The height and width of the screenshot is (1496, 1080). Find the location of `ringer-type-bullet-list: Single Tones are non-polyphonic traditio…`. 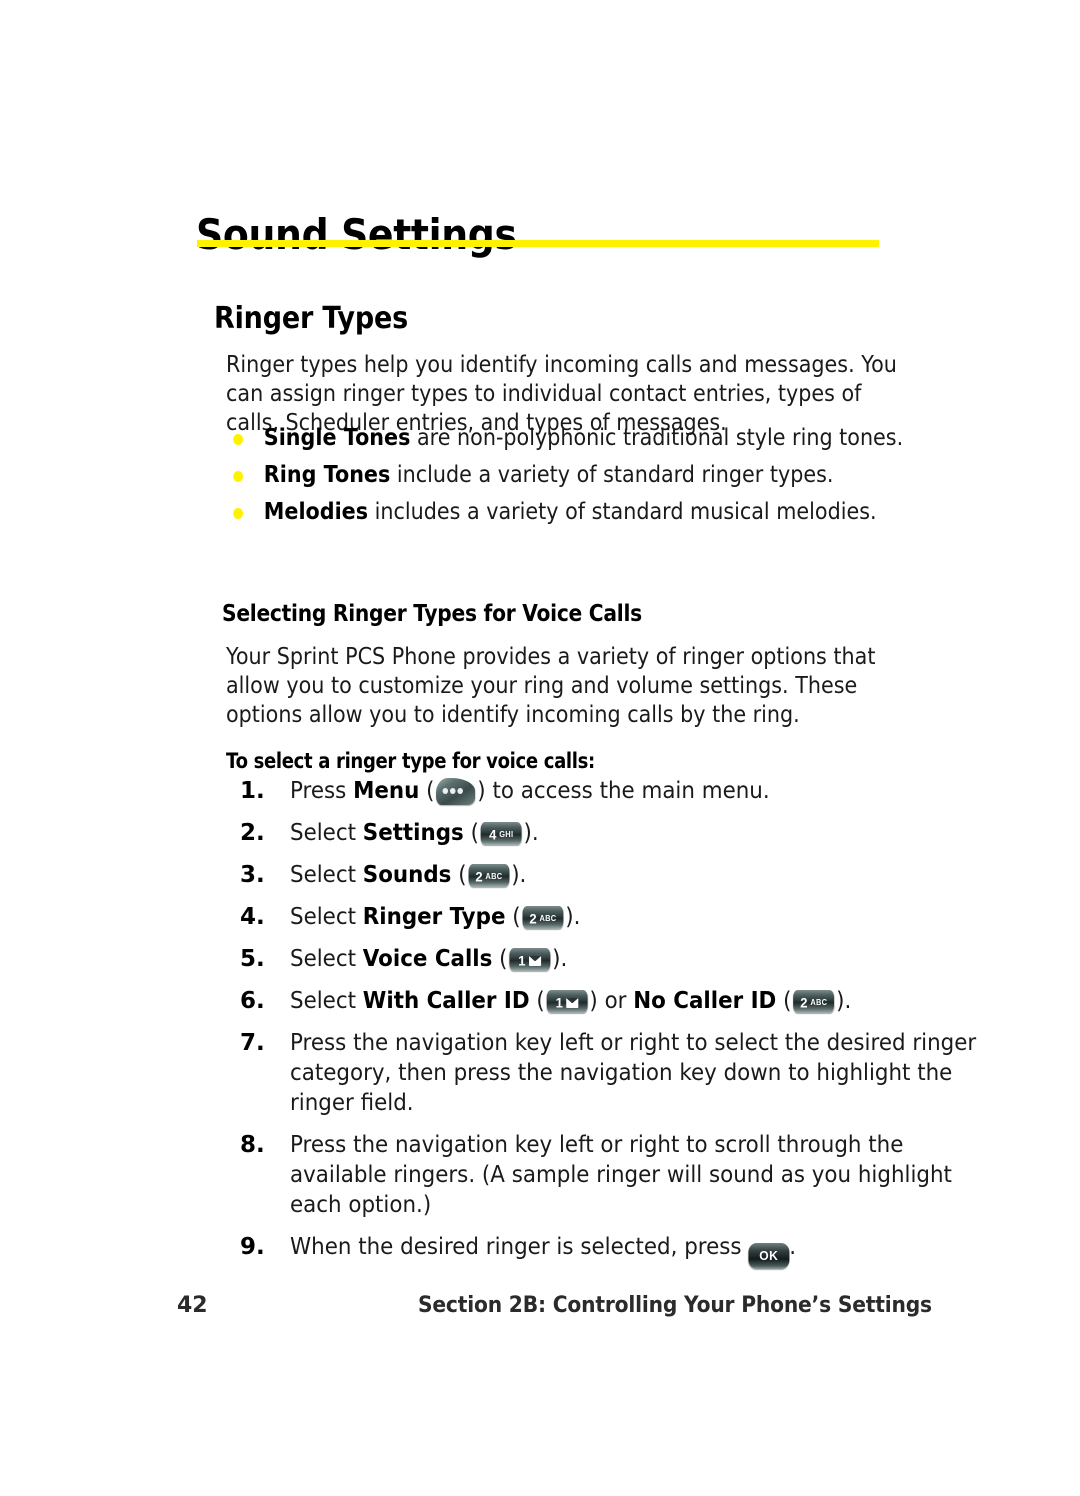

ringer-type-bullet-list: Single Tones are non-polyphonic traditio… is located at coordinates (611, 479).